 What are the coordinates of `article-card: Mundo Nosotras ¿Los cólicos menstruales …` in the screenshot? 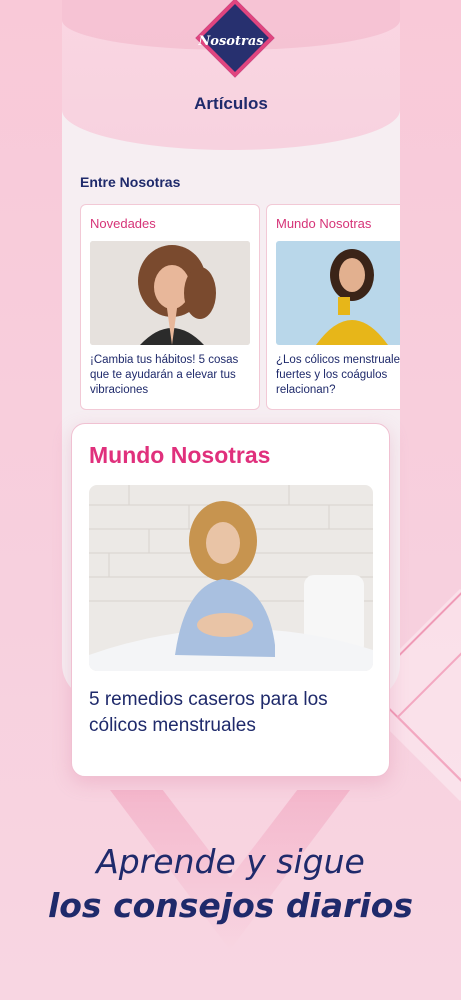 It's located at (333, 307).